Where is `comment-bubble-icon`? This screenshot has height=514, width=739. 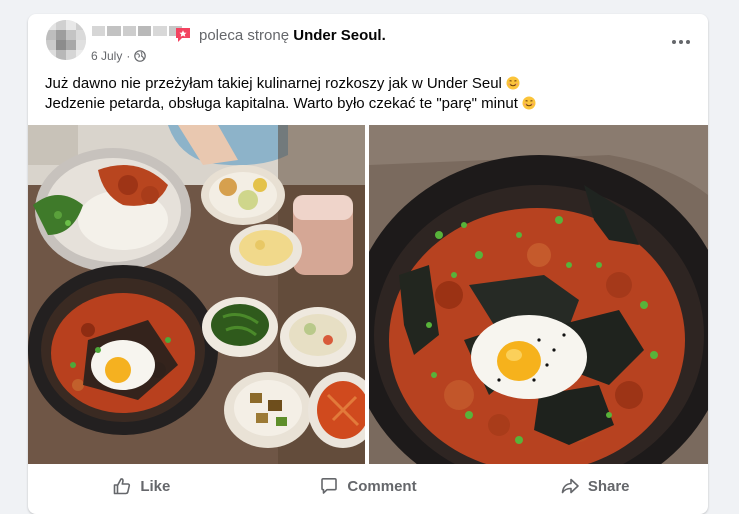
comment-bubble-icon is located at coordinates (329, 486).